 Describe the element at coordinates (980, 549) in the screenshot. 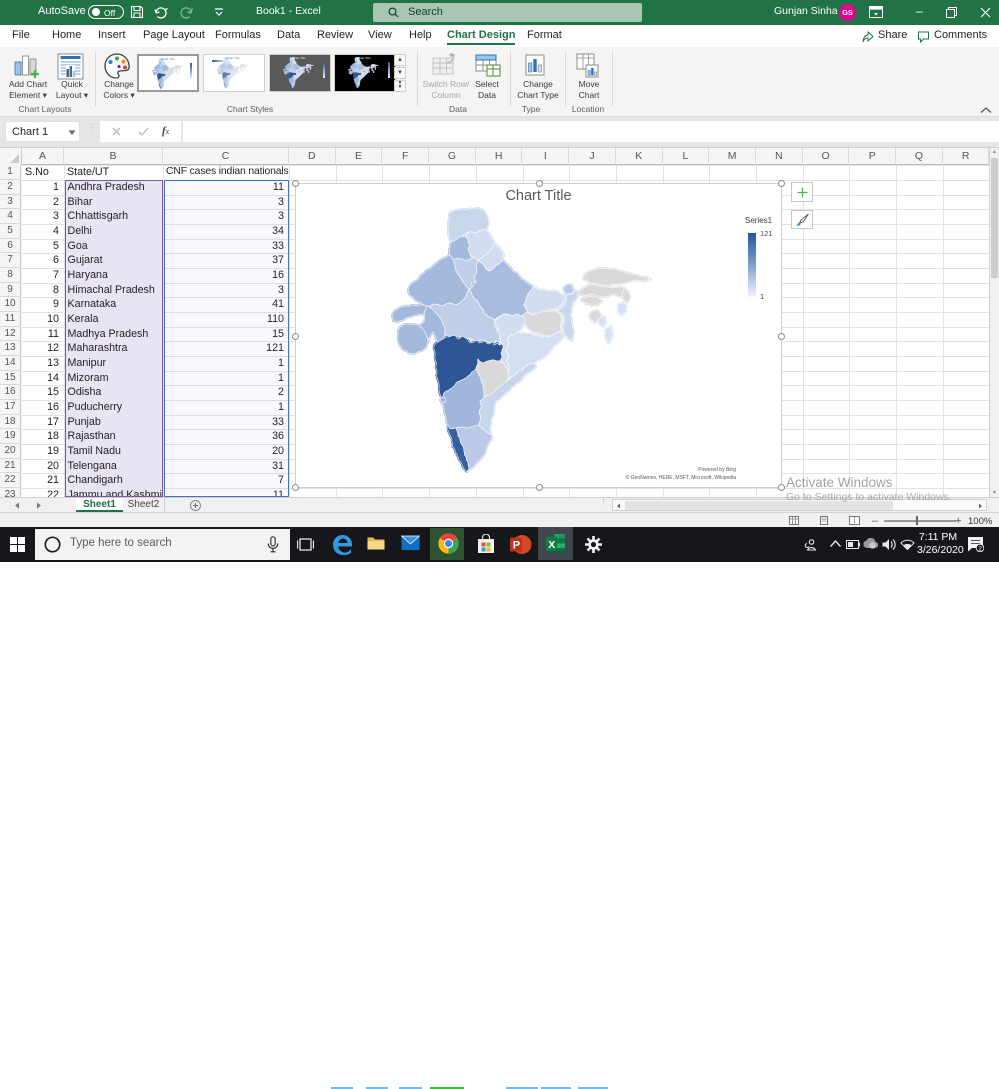

I see `svg-text: 2` at that location.